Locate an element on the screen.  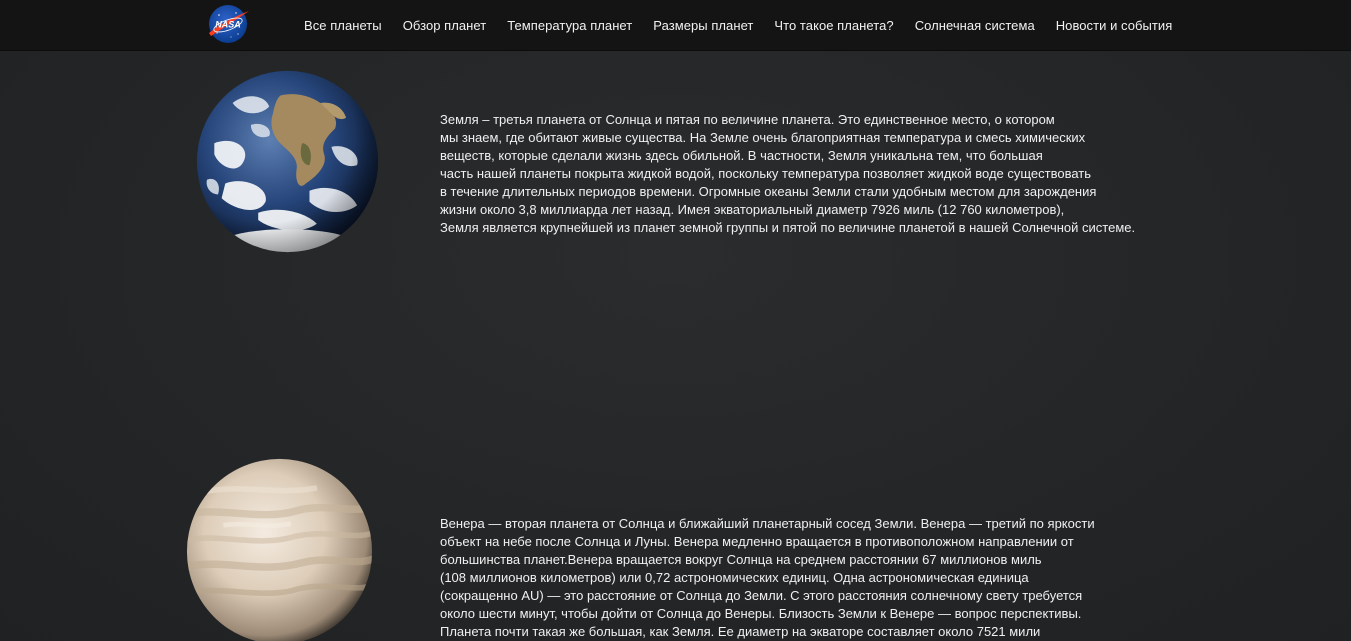
earth-image is located at coordinates (287, 161).